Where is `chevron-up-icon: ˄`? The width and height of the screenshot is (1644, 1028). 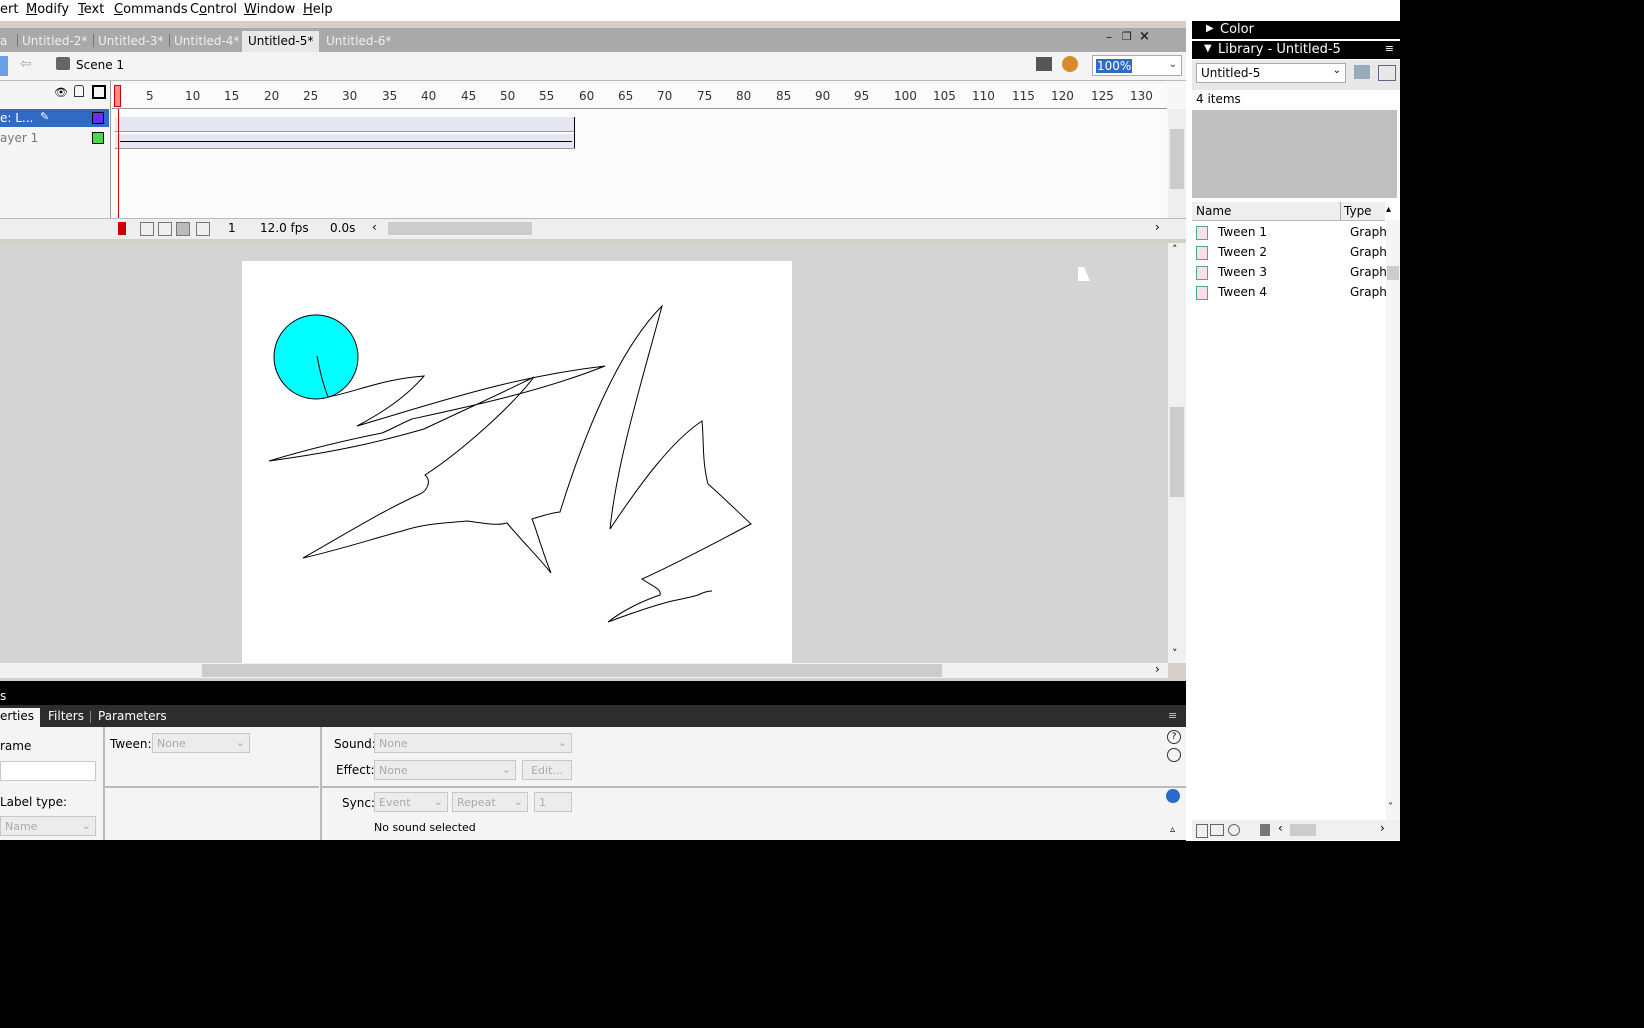
chevron-up-icon: ˄ is located at coordinates (1175, 249).